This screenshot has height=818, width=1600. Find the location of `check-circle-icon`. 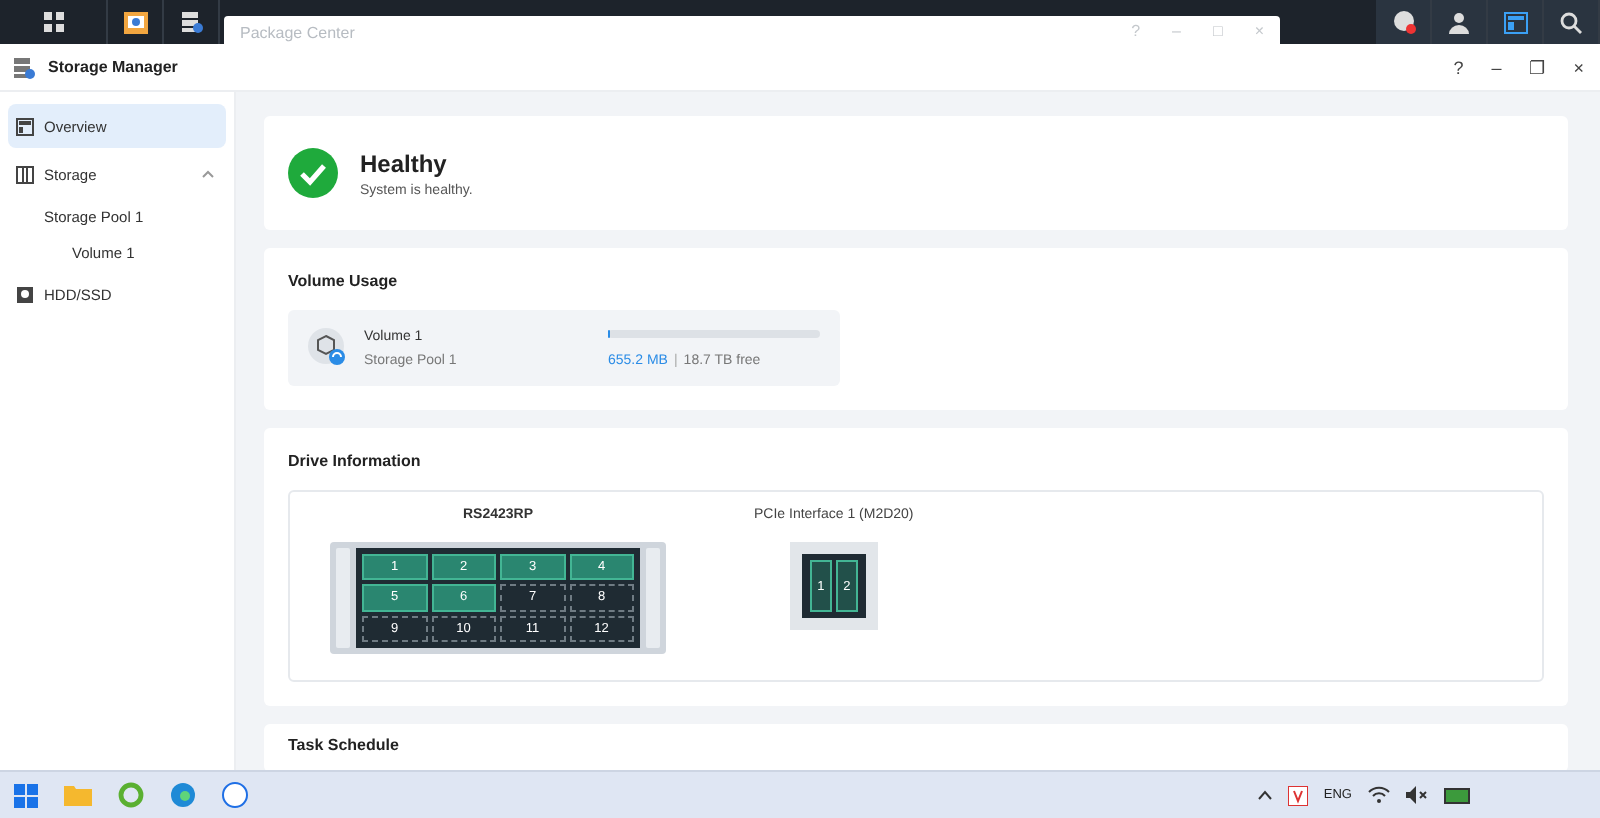

check-circle-icon is located at coordinates (313, 173).